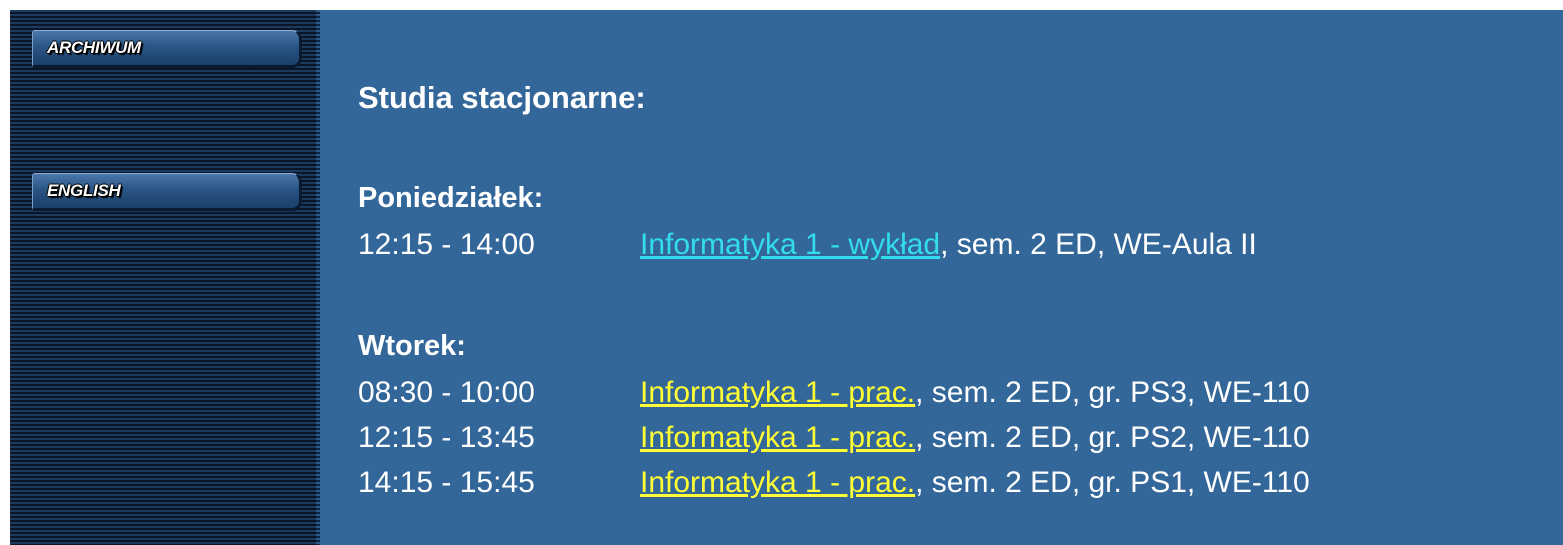  Describe the element at coordinates (451, 198) in the screenshot. I see `day-heading-monday: Poniedziałek:` at that location.